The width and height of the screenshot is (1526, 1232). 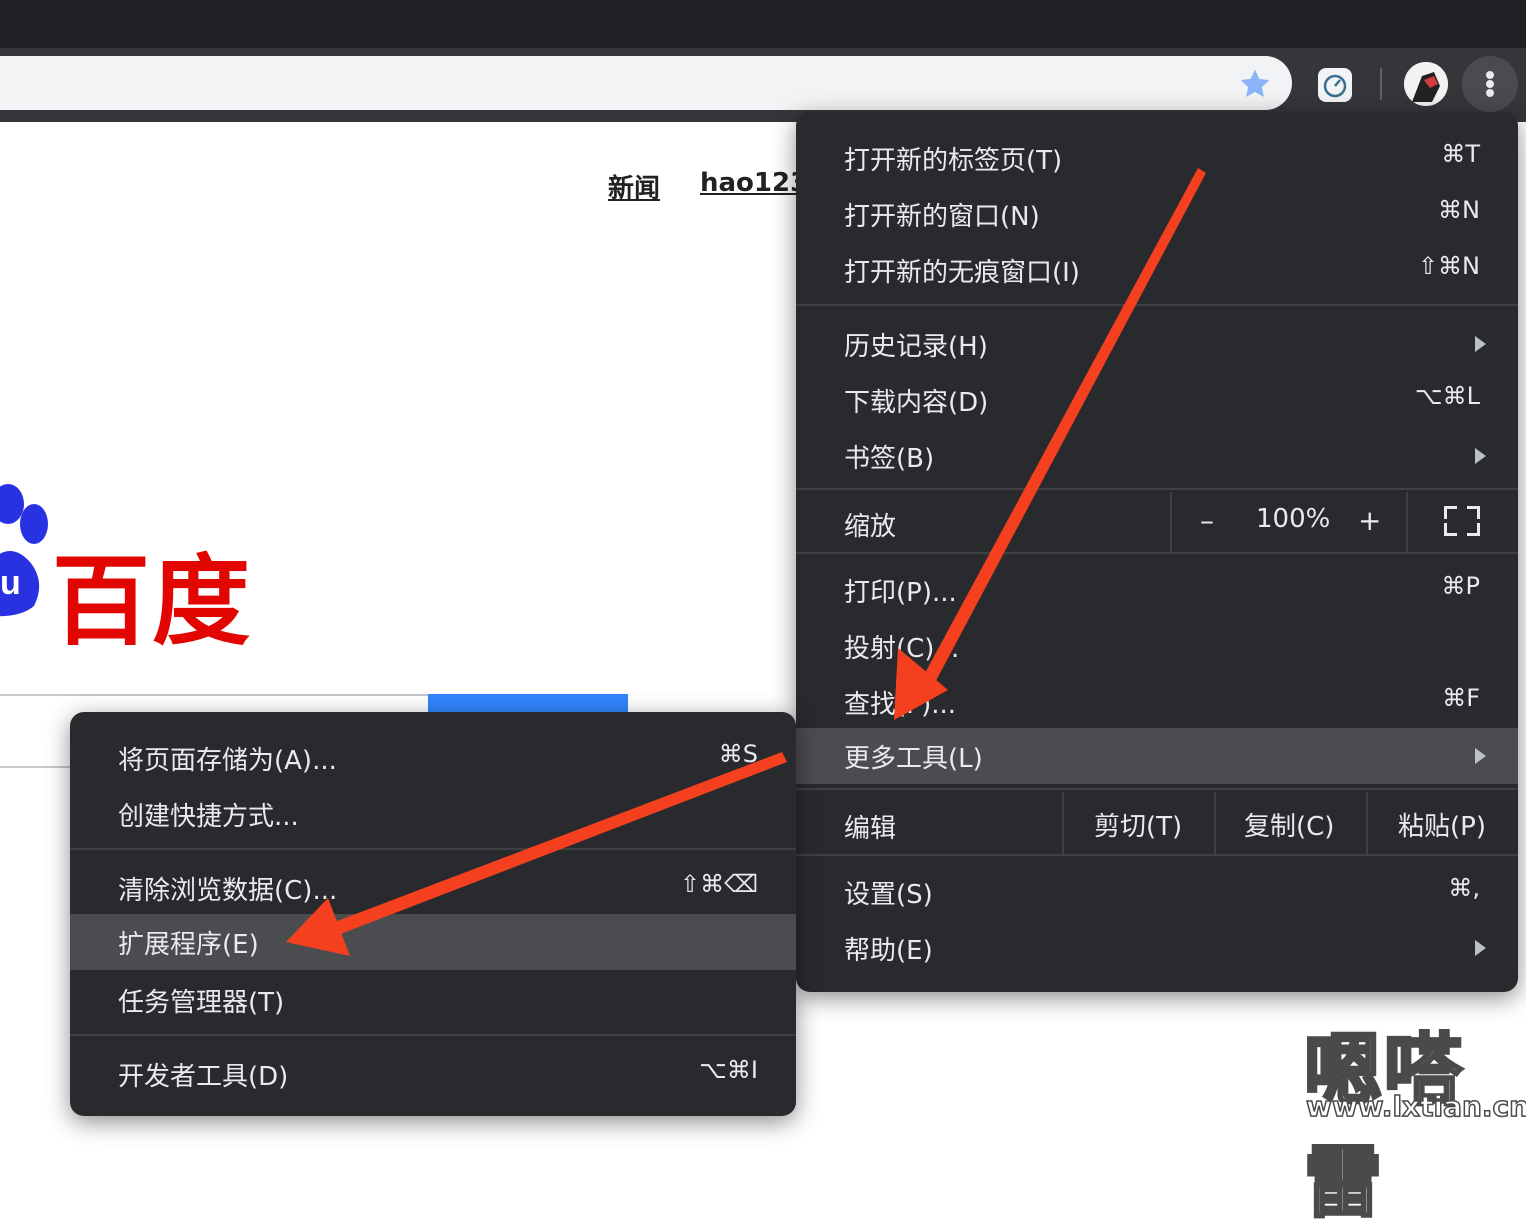 I want to click on speed-extension-icon, so click(x=1335, y=85).